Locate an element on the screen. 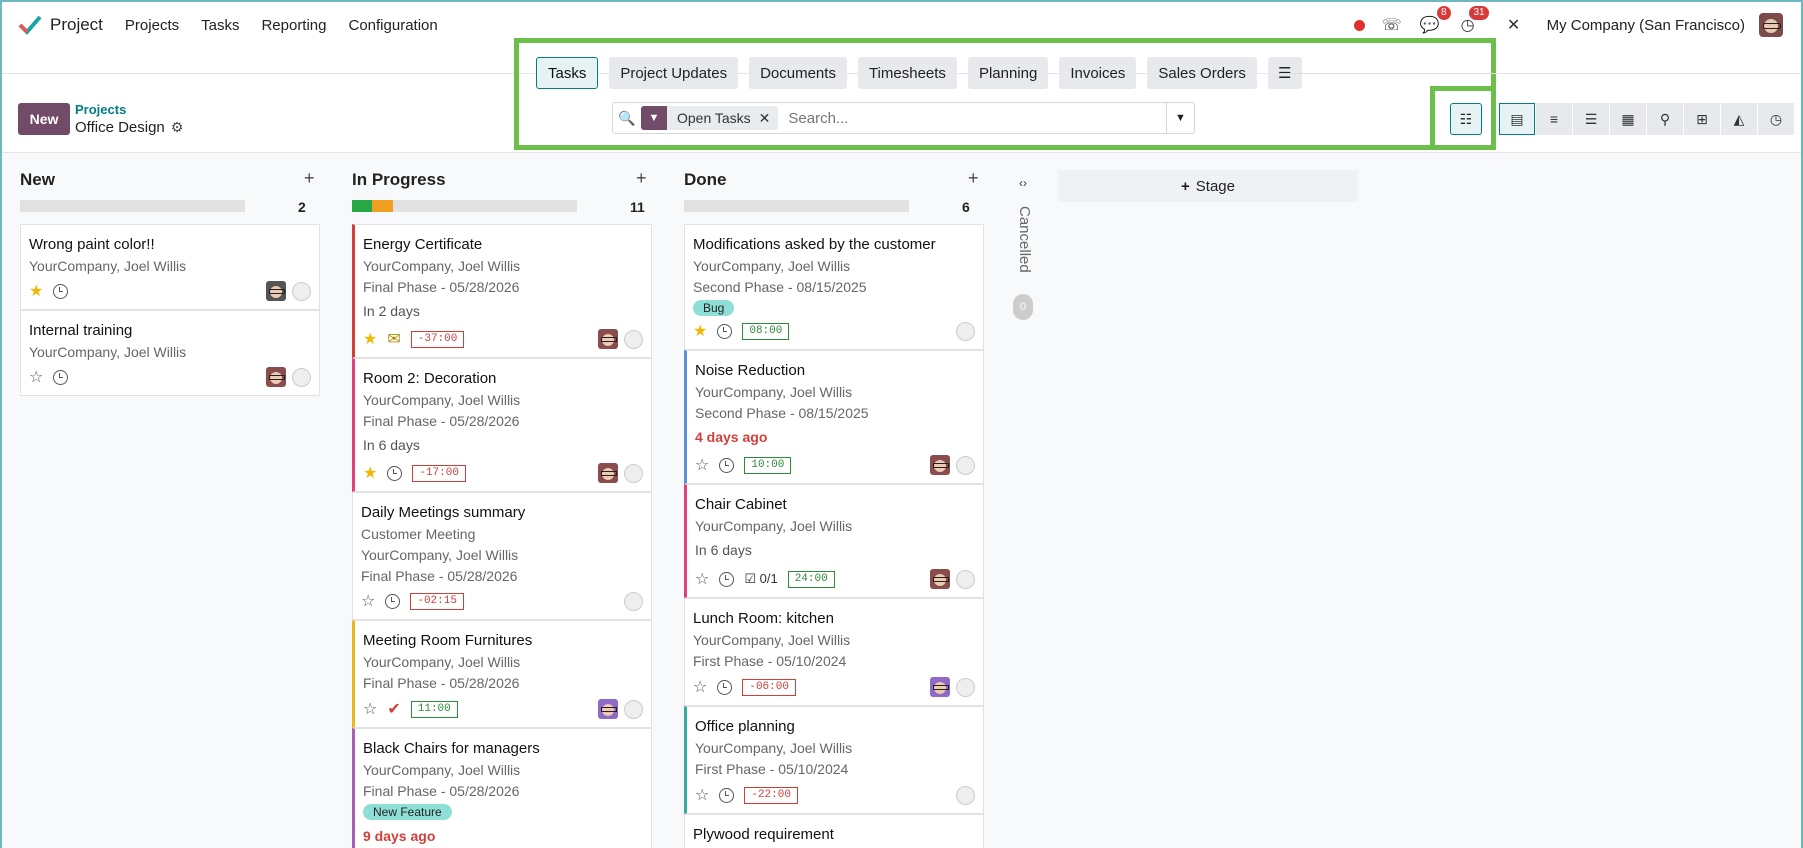 The image size is (1803, 848). activity-view-icon: ◷ is located at coordinates (1776, 119).